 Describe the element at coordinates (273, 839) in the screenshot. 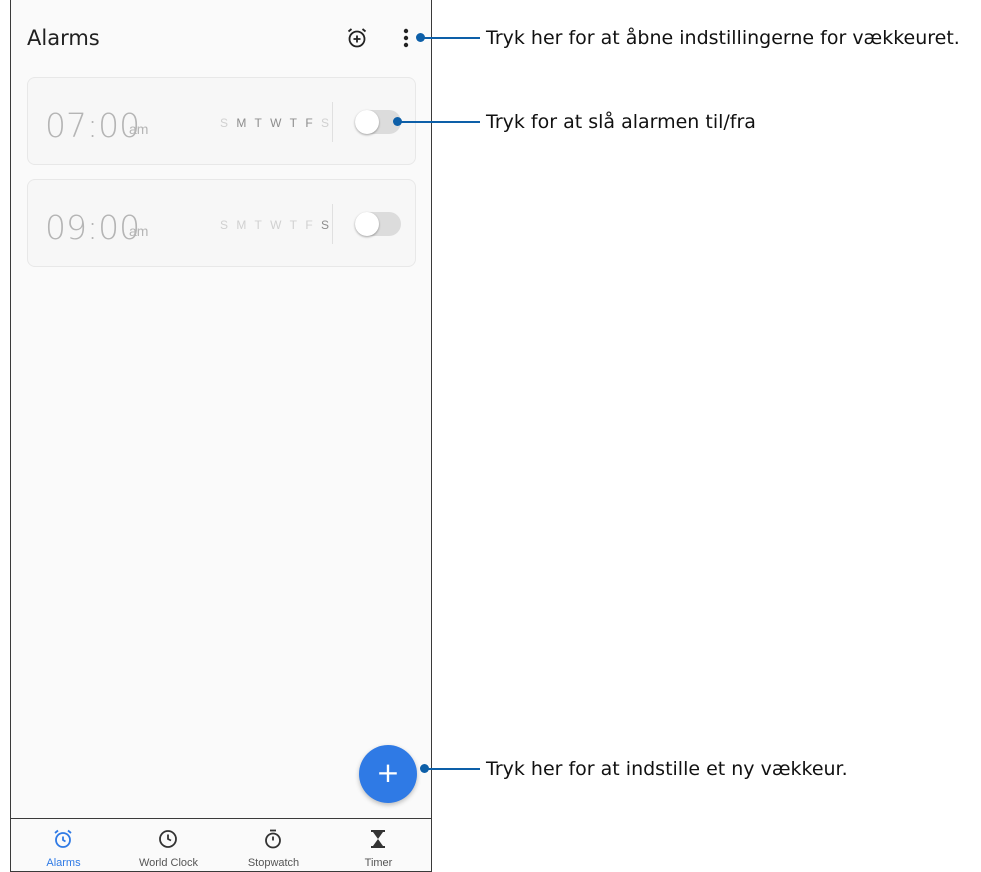

I see `stopwatch-icon` at that location.